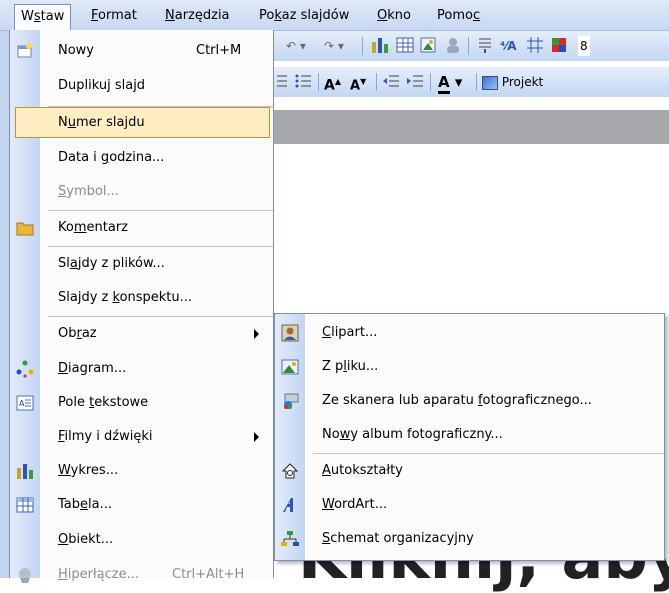 This screenshot has height=593, width=669. Describe the element at coordinates (197, 16) in the screenshot. I see `menu-narzedzia: Narzędzia` at that location.